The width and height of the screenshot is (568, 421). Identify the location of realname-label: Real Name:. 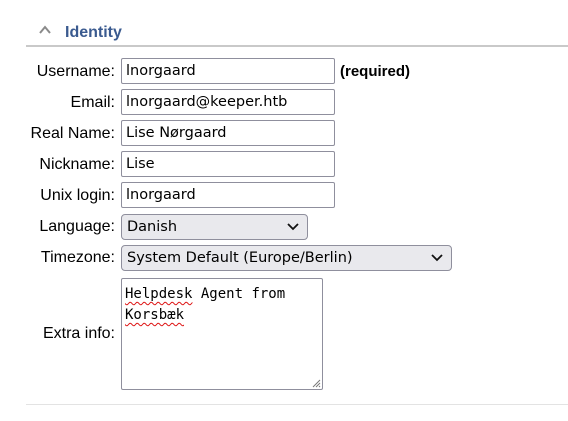
(72, 133).